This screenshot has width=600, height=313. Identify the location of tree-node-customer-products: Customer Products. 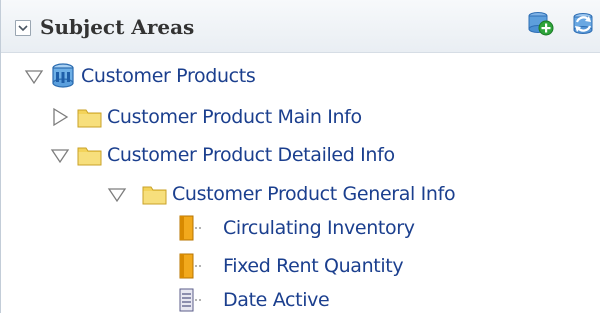
(139, 76).